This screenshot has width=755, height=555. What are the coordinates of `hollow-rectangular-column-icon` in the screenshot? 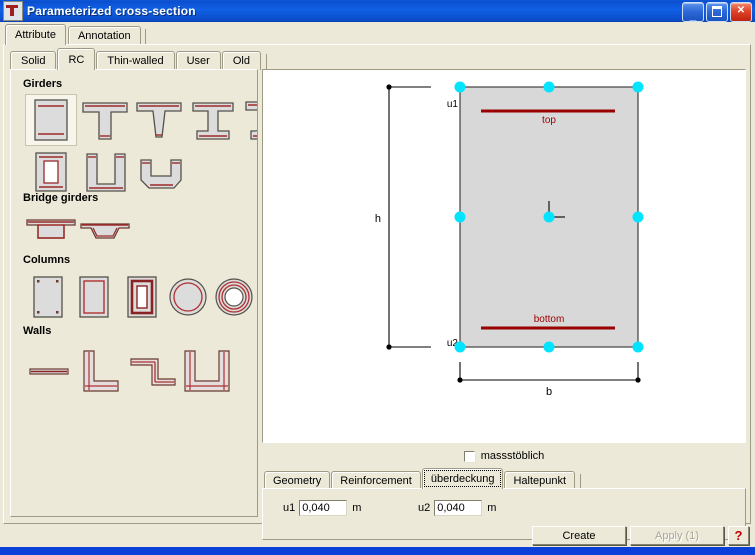 It's located at (142, 297).